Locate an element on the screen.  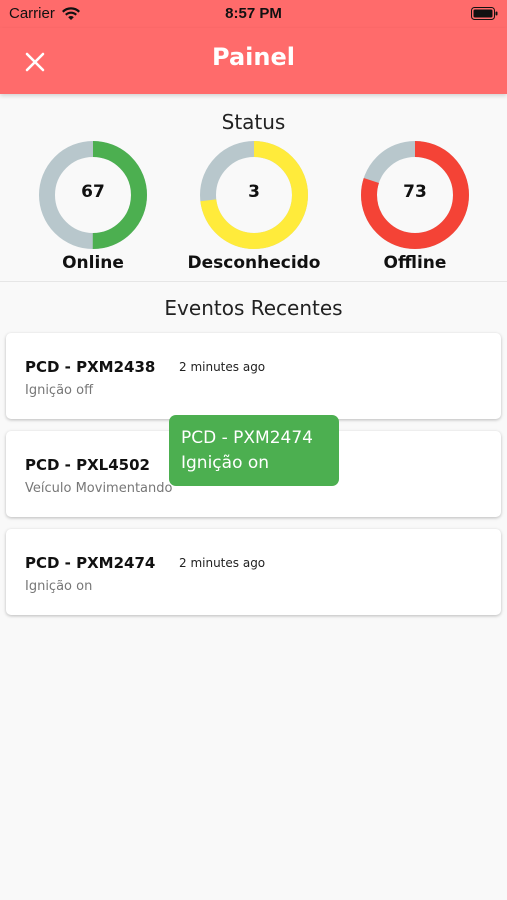
status-title: Status is located at coordinates (253, 122).